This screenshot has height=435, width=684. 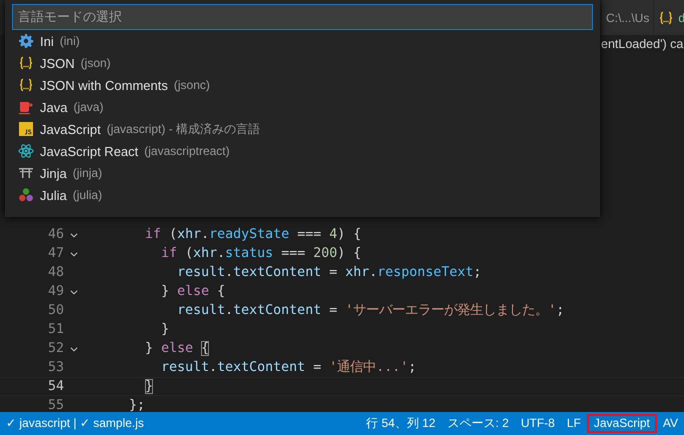 What do you see at coordinates (55, 368) in the screenshot?
I see `line-number: 53` at bounding box center [55, 368].